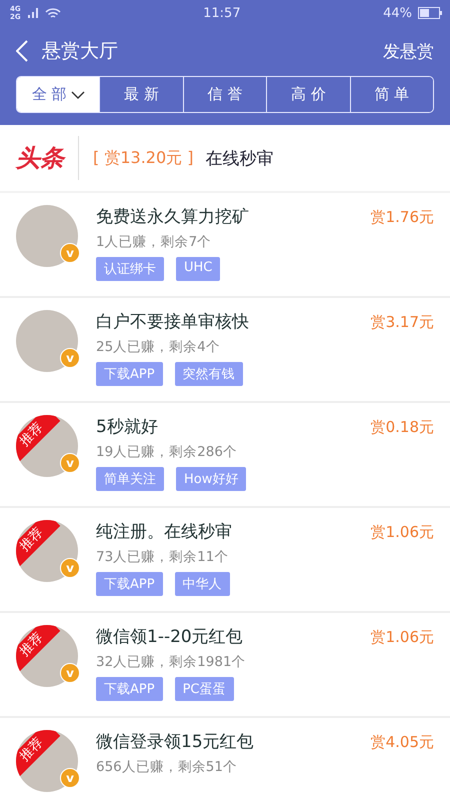 The height and width of the screenshot is (800, 450). Describe the element at coordinates (164, 532) in the screenshot. I see `task-title: 纯注册。在线秒审` at that location.